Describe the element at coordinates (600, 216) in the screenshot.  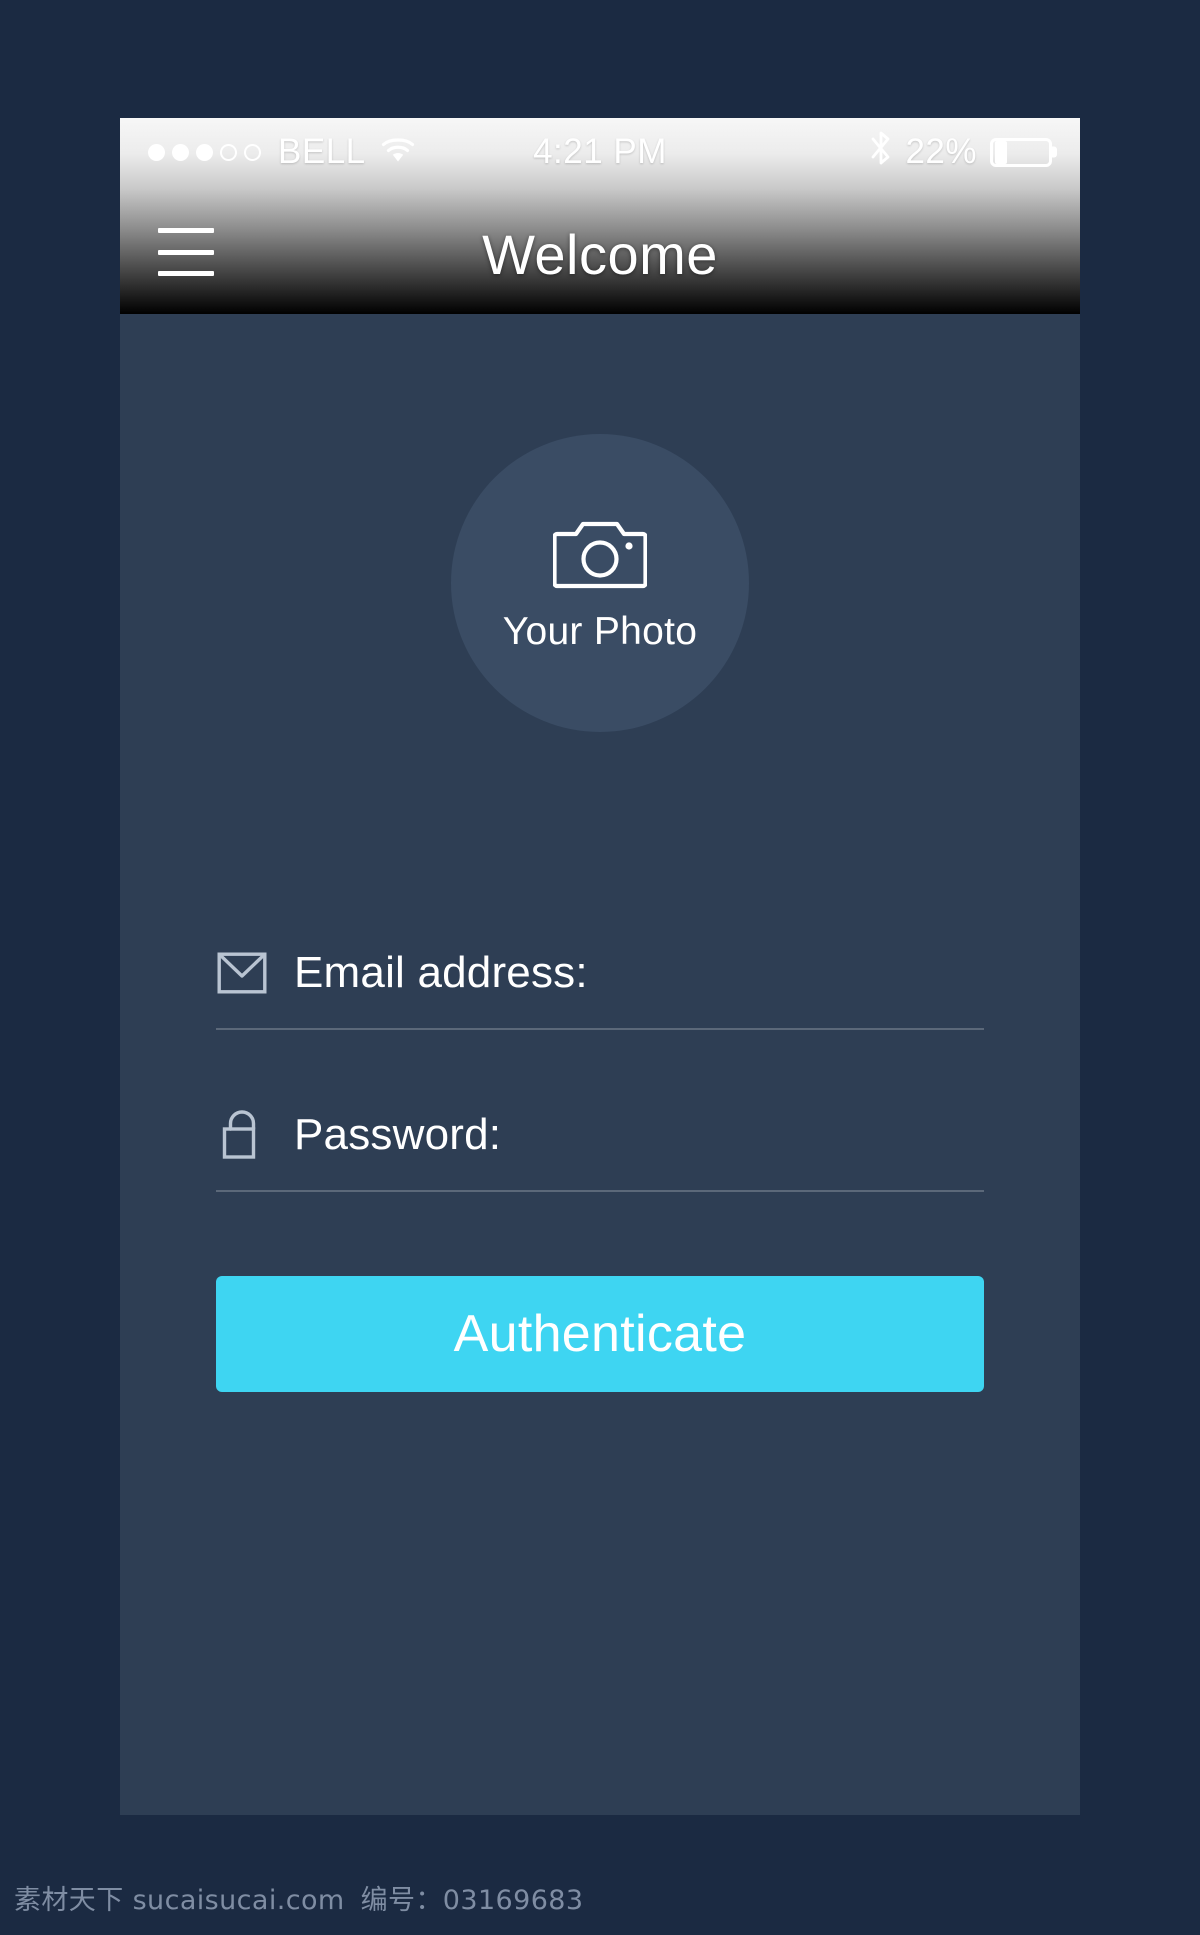
I see `navigation-bar: BELL 4:21 PM 22% Welcome` at that location.